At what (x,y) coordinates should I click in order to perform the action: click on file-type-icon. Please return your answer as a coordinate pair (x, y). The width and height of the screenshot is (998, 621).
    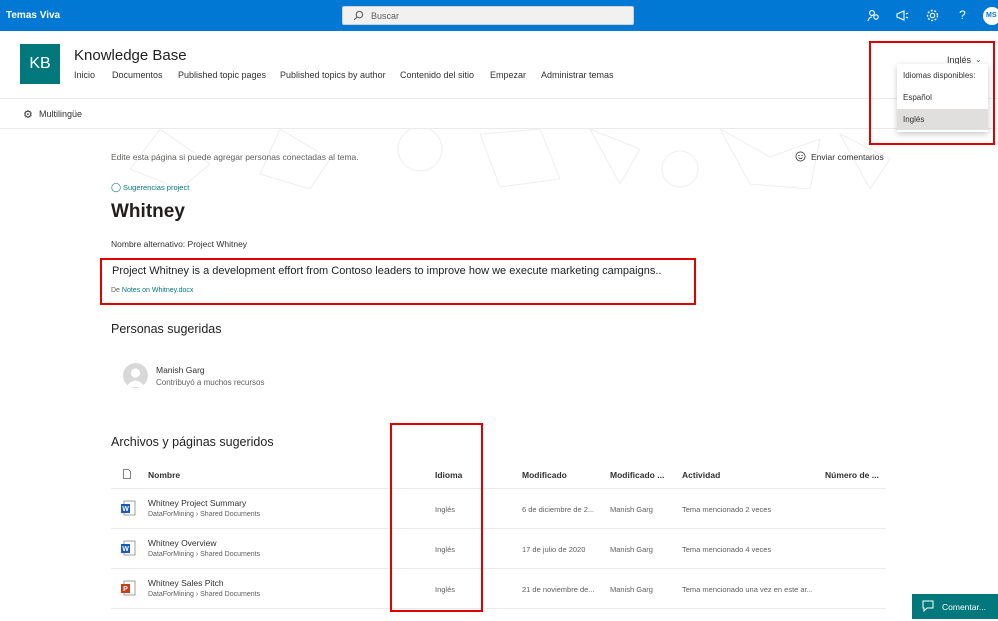
    Looking at the image, I should click on (127, 474).